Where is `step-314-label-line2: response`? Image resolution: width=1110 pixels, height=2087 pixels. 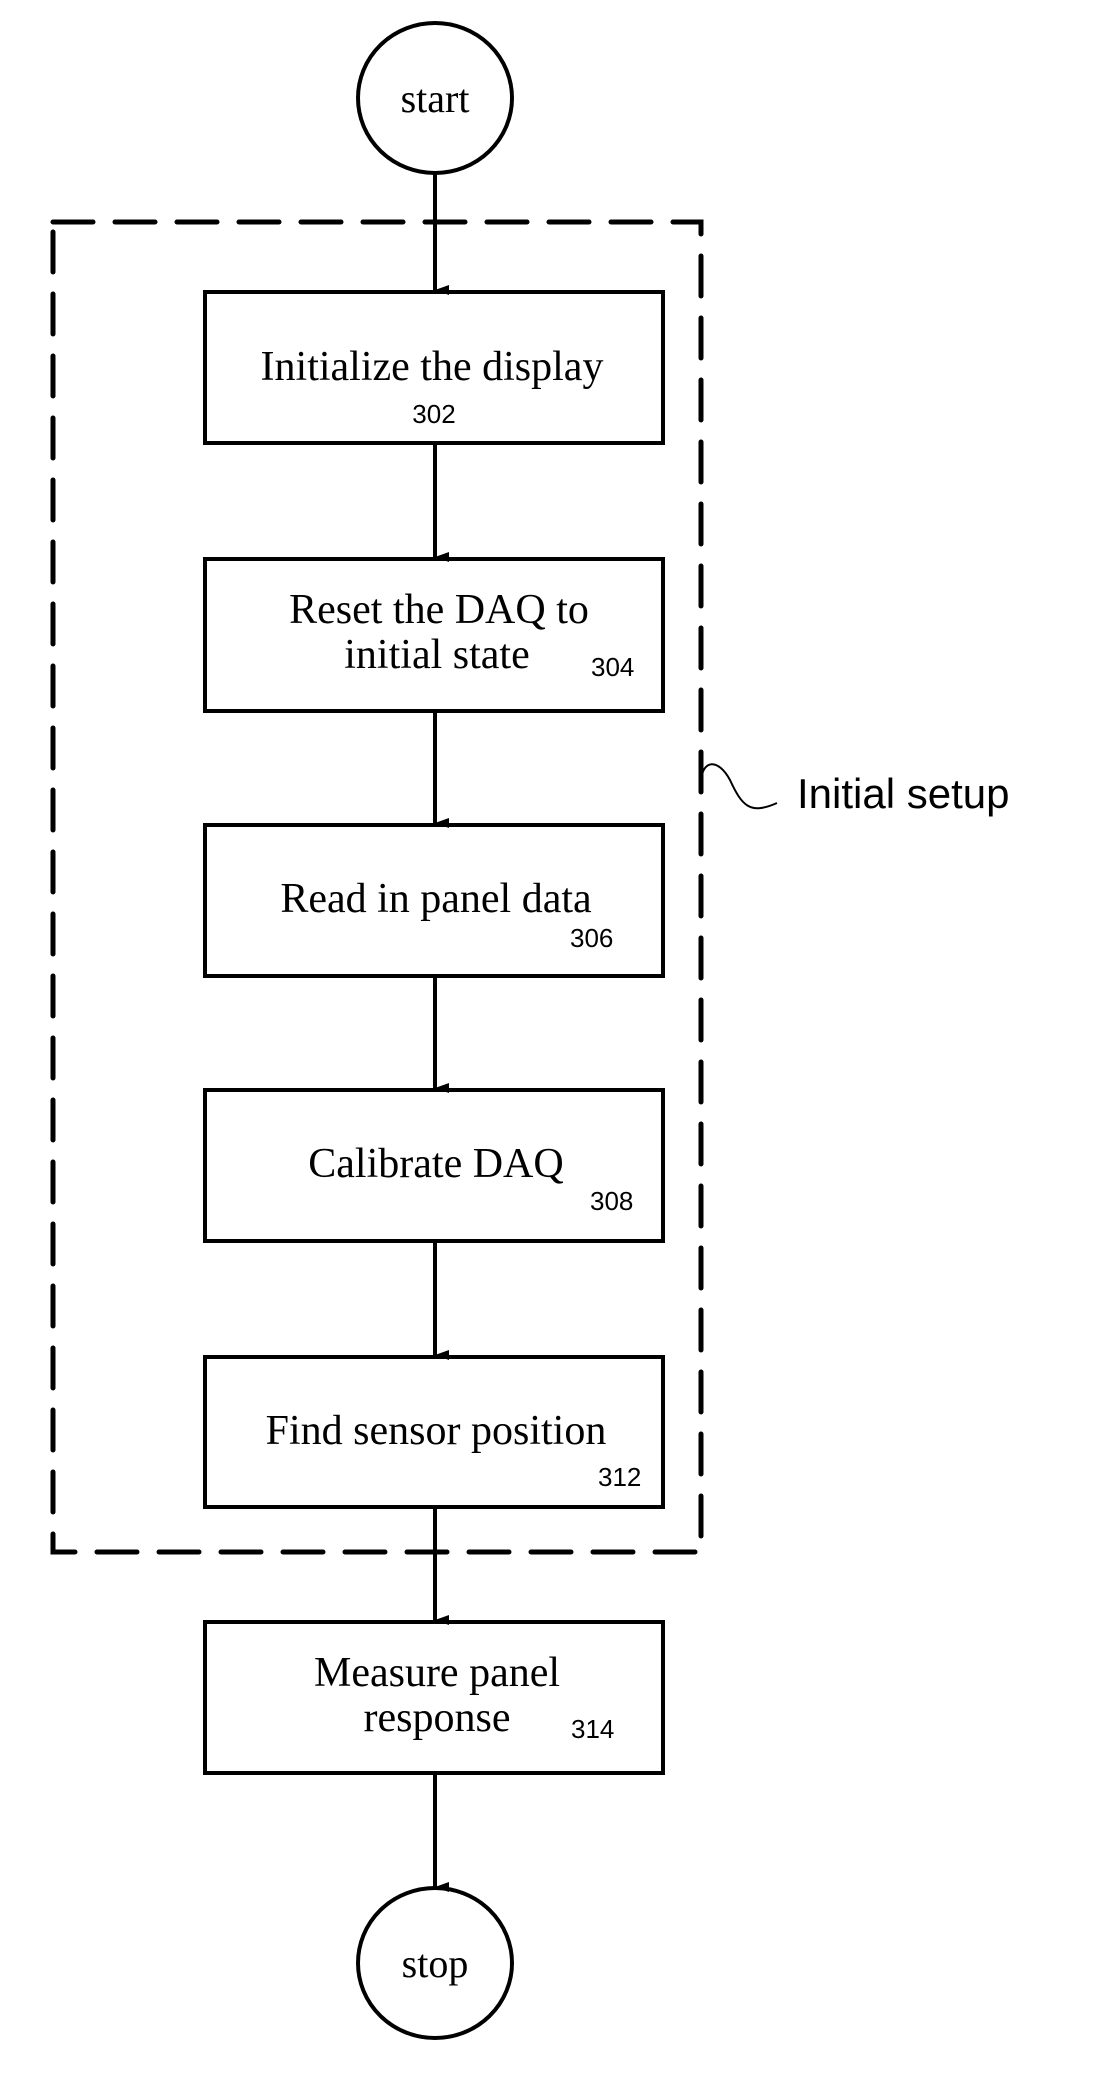
step-314-label-line2: response is located at coordinates (437, 1718).